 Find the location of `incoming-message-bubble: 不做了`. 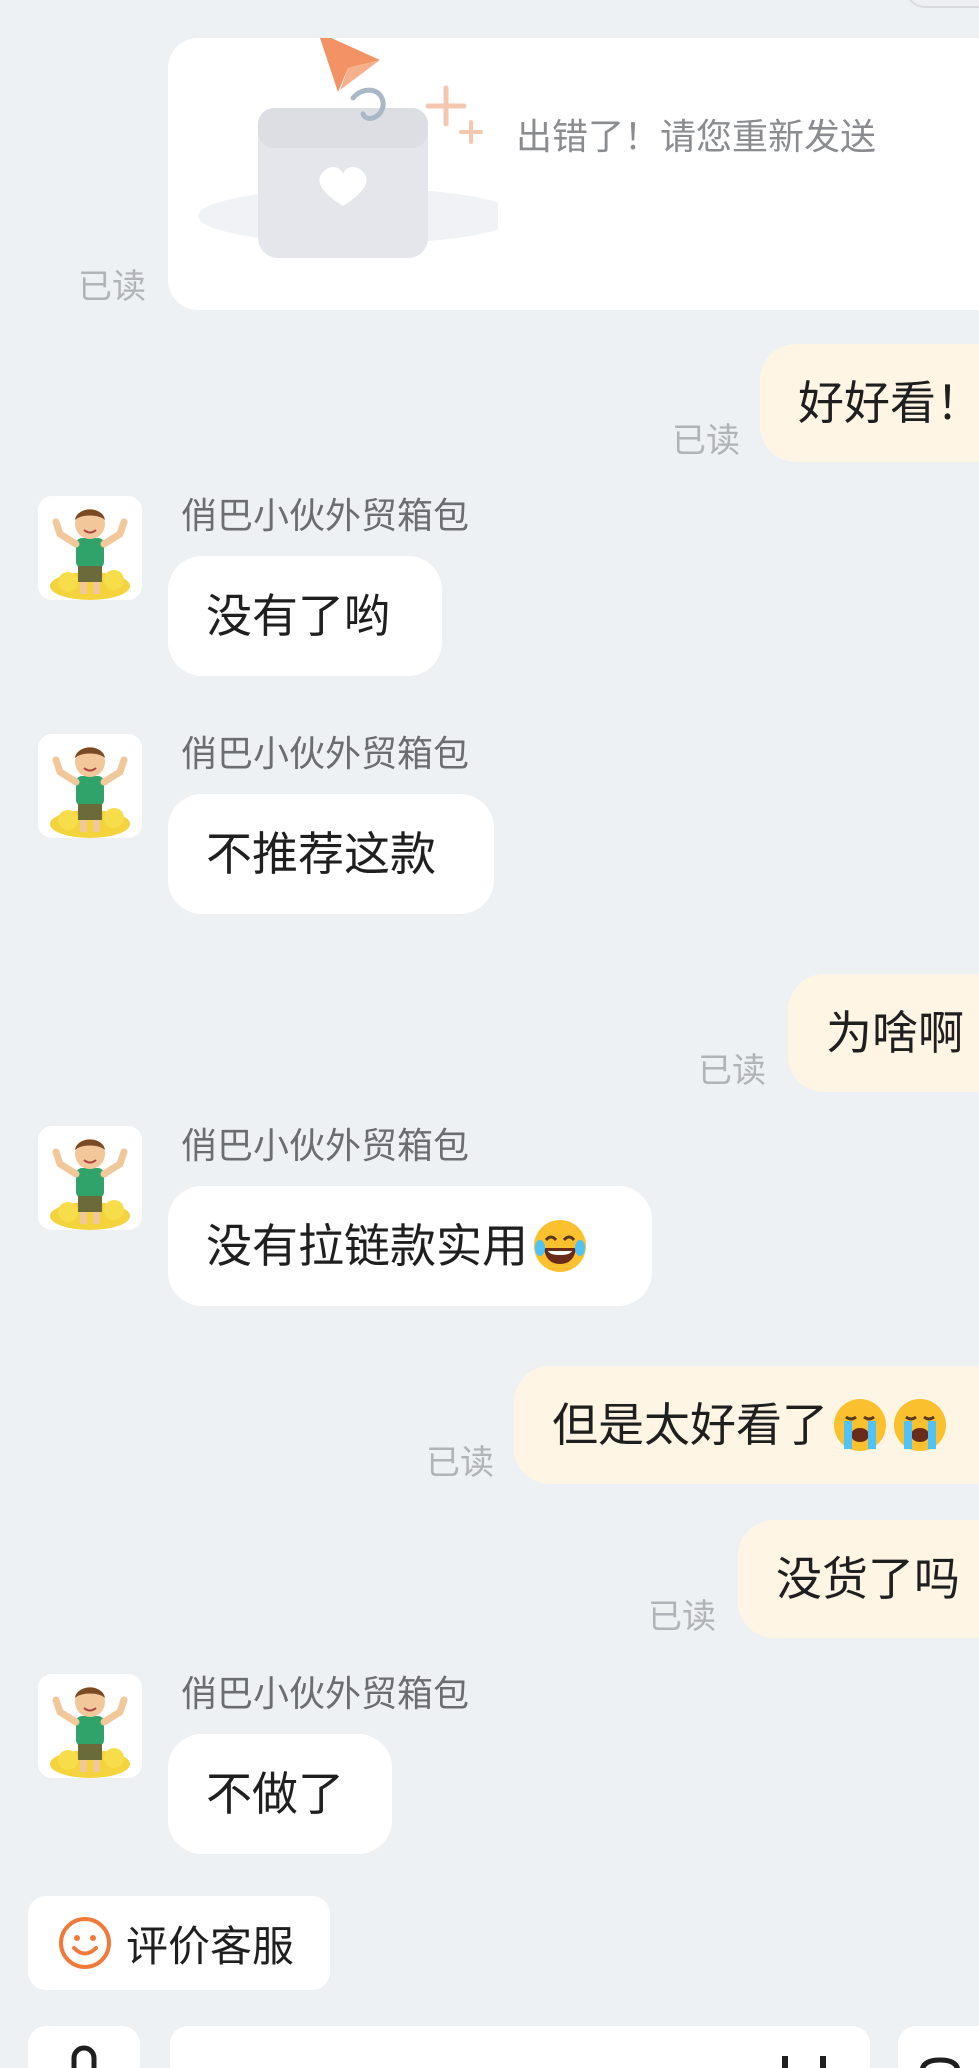

incoming-message-bubble: 不做了 is located at coordinates (280, 1794).